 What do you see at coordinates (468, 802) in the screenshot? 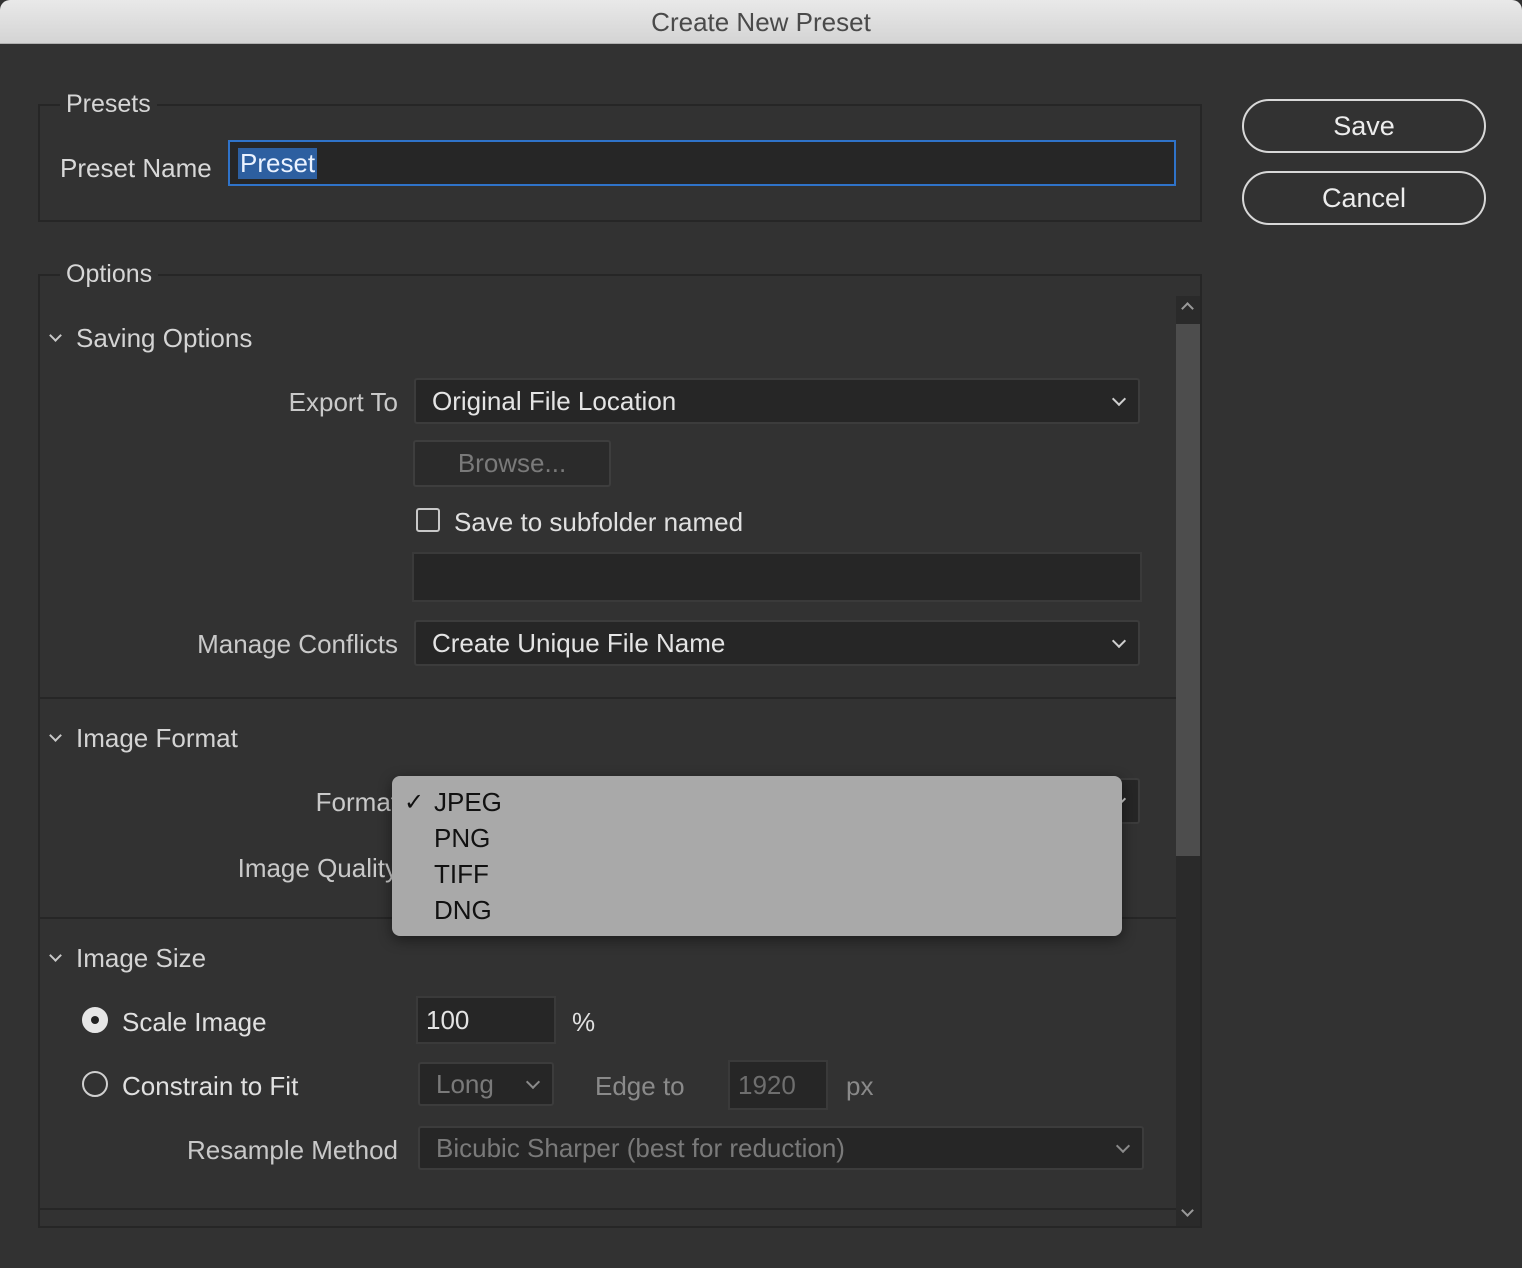
I see `format-option-jpeg: JPEG` at bounding box center [468, 802].